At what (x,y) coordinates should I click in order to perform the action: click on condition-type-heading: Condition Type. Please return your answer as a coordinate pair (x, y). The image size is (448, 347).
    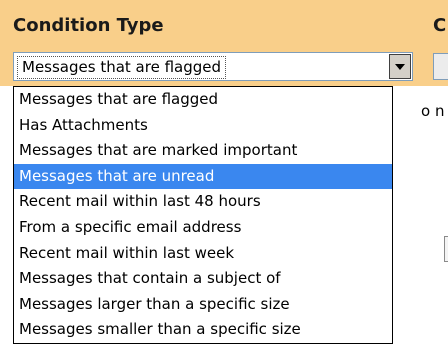
    Looking at the image, I should click on (88, 25).